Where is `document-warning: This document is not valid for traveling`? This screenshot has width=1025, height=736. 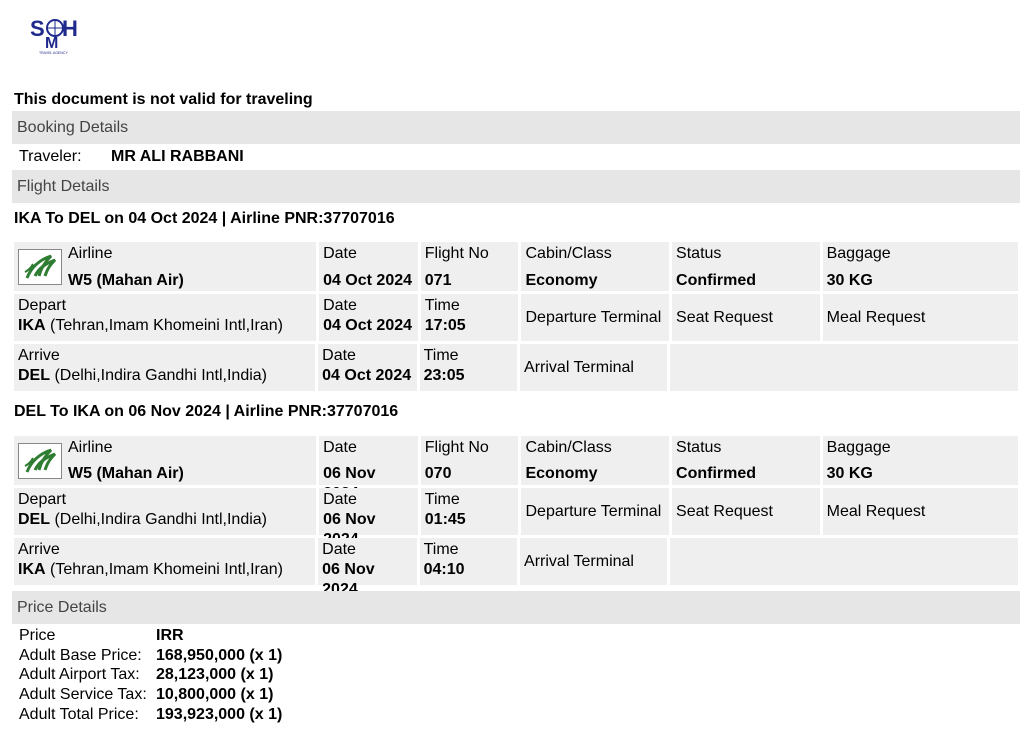
document-warning: This document is not valid for traveling is located at coordinates (163, 99).